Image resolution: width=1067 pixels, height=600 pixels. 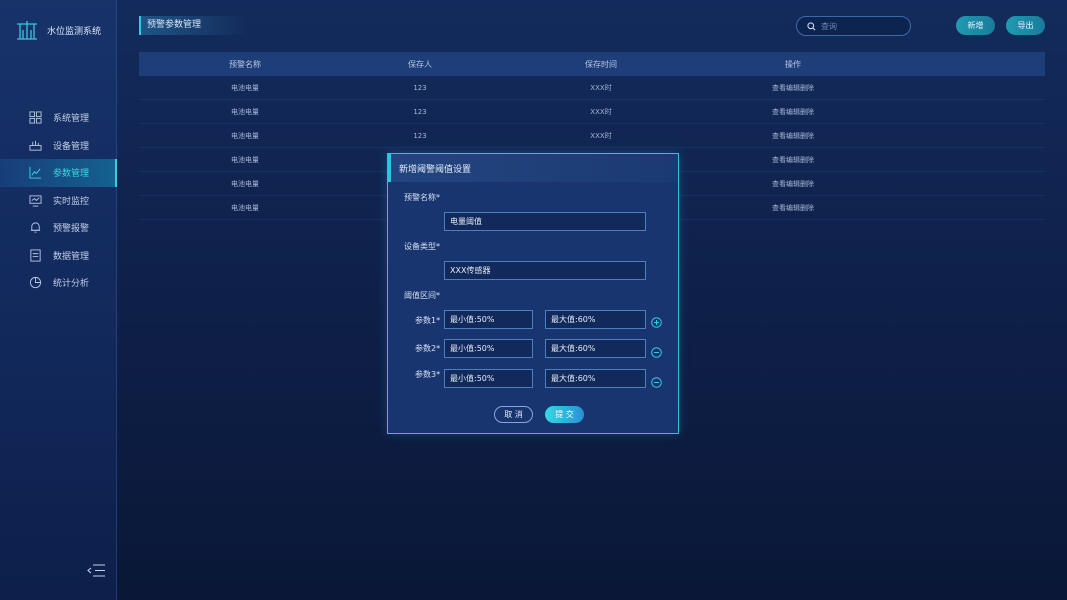 What do you see at coordinates (71, 284) in the screenshot?
I see `sidebar-item-label: 统计分析` at bounding box center [71, 284].